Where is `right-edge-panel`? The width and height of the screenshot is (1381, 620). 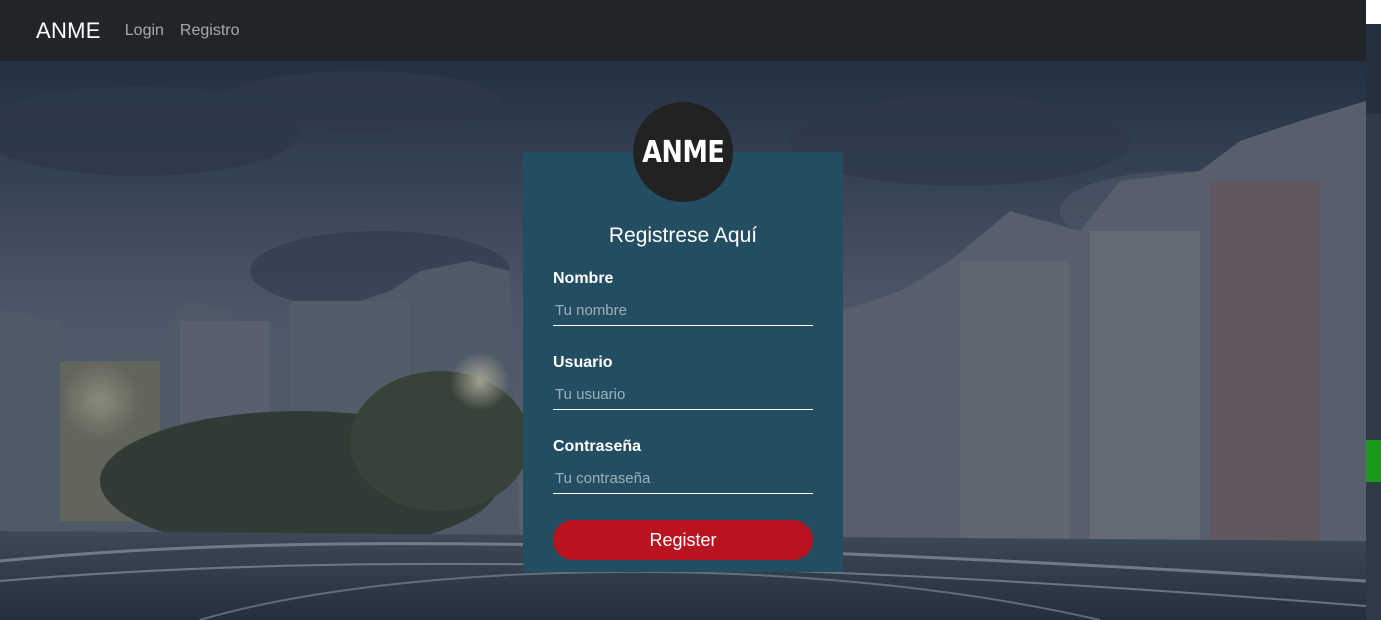 right-edge-panel is located at coordinates (1373, 310).